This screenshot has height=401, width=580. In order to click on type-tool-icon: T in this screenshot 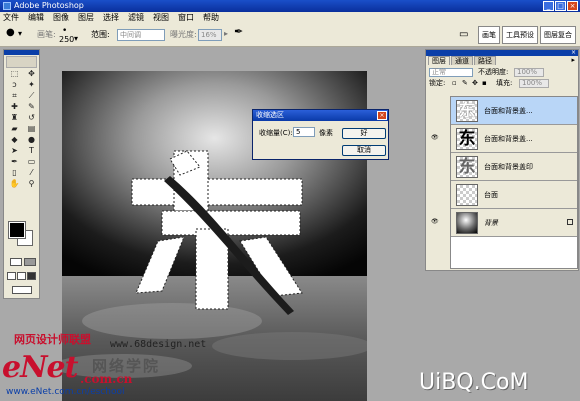, I will do `click(31, 151)`.